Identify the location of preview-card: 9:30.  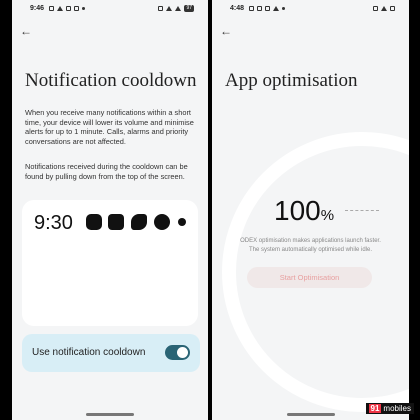
(110, 263).